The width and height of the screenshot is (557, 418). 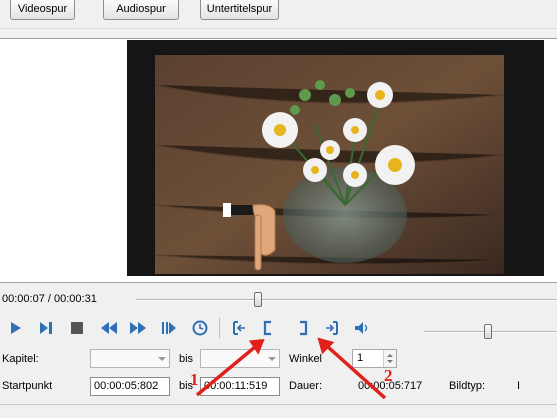 I want to click on bis-label-startpunkt: bis, so click(x=186, y=386).